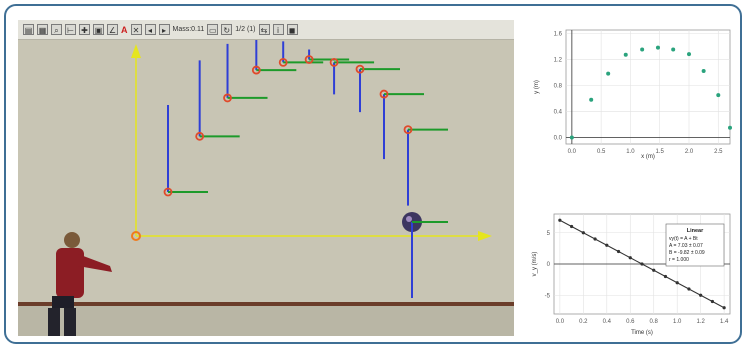 This screenshot has width=745, height=346. What do you see at coordinates (535, 264) in the screenshot?
I see `y-axis-label: v_y (m/s)` at bounding box center [535, 264].